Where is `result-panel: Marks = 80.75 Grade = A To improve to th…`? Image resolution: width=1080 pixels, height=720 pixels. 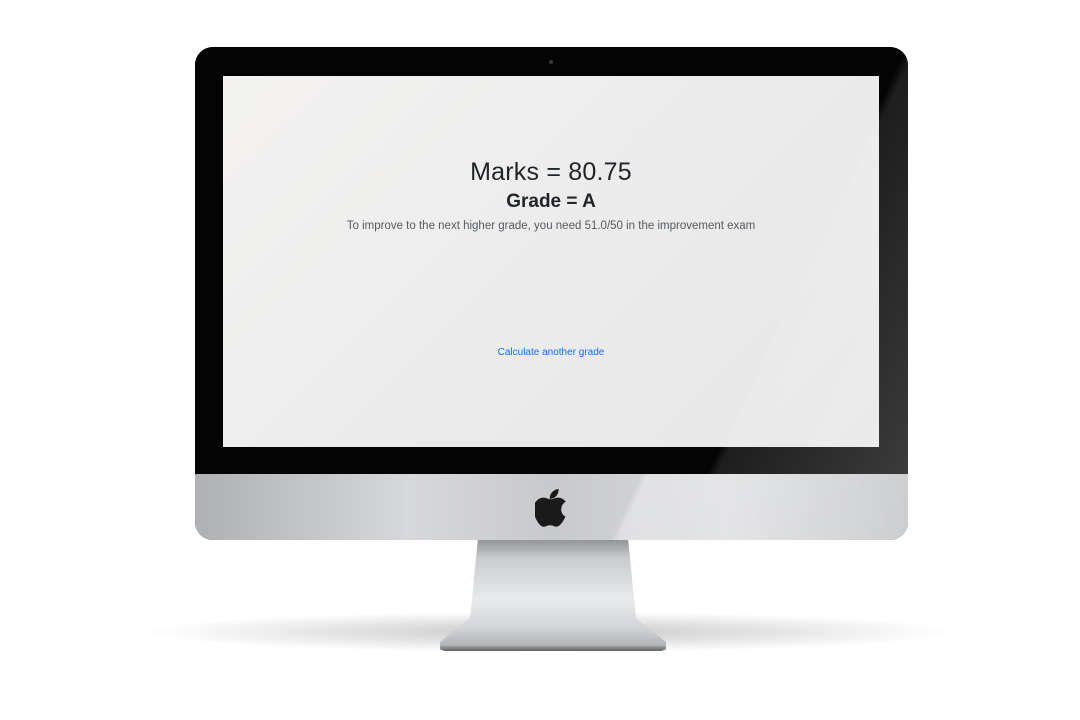 result-panel: Marks = 80.75 Grade = A To improve to th… is located at coordinates (551, 195).